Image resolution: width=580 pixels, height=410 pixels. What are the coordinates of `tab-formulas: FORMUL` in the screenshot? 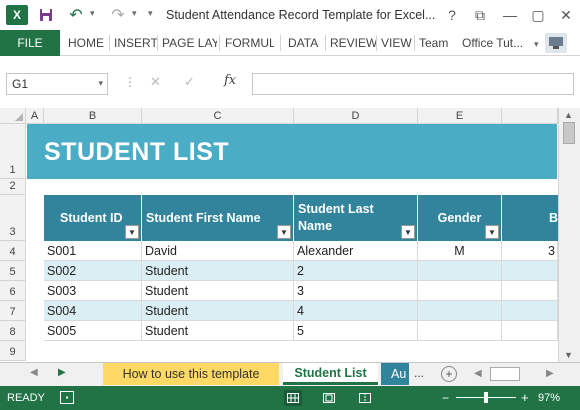 It's located at (249, 43).